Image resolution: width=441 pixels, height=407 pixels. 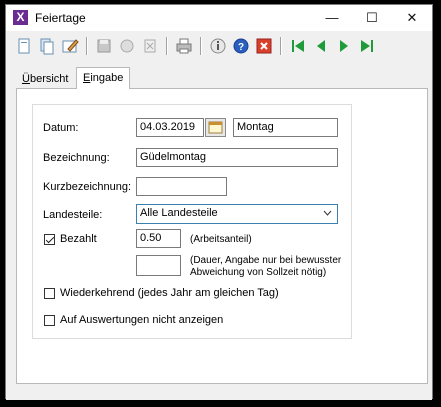 What do you see at coordinates (237, 157) in the screenshot?
I see `bezeichnung-field: Güdelmontag` at bounding box center [237, 157].